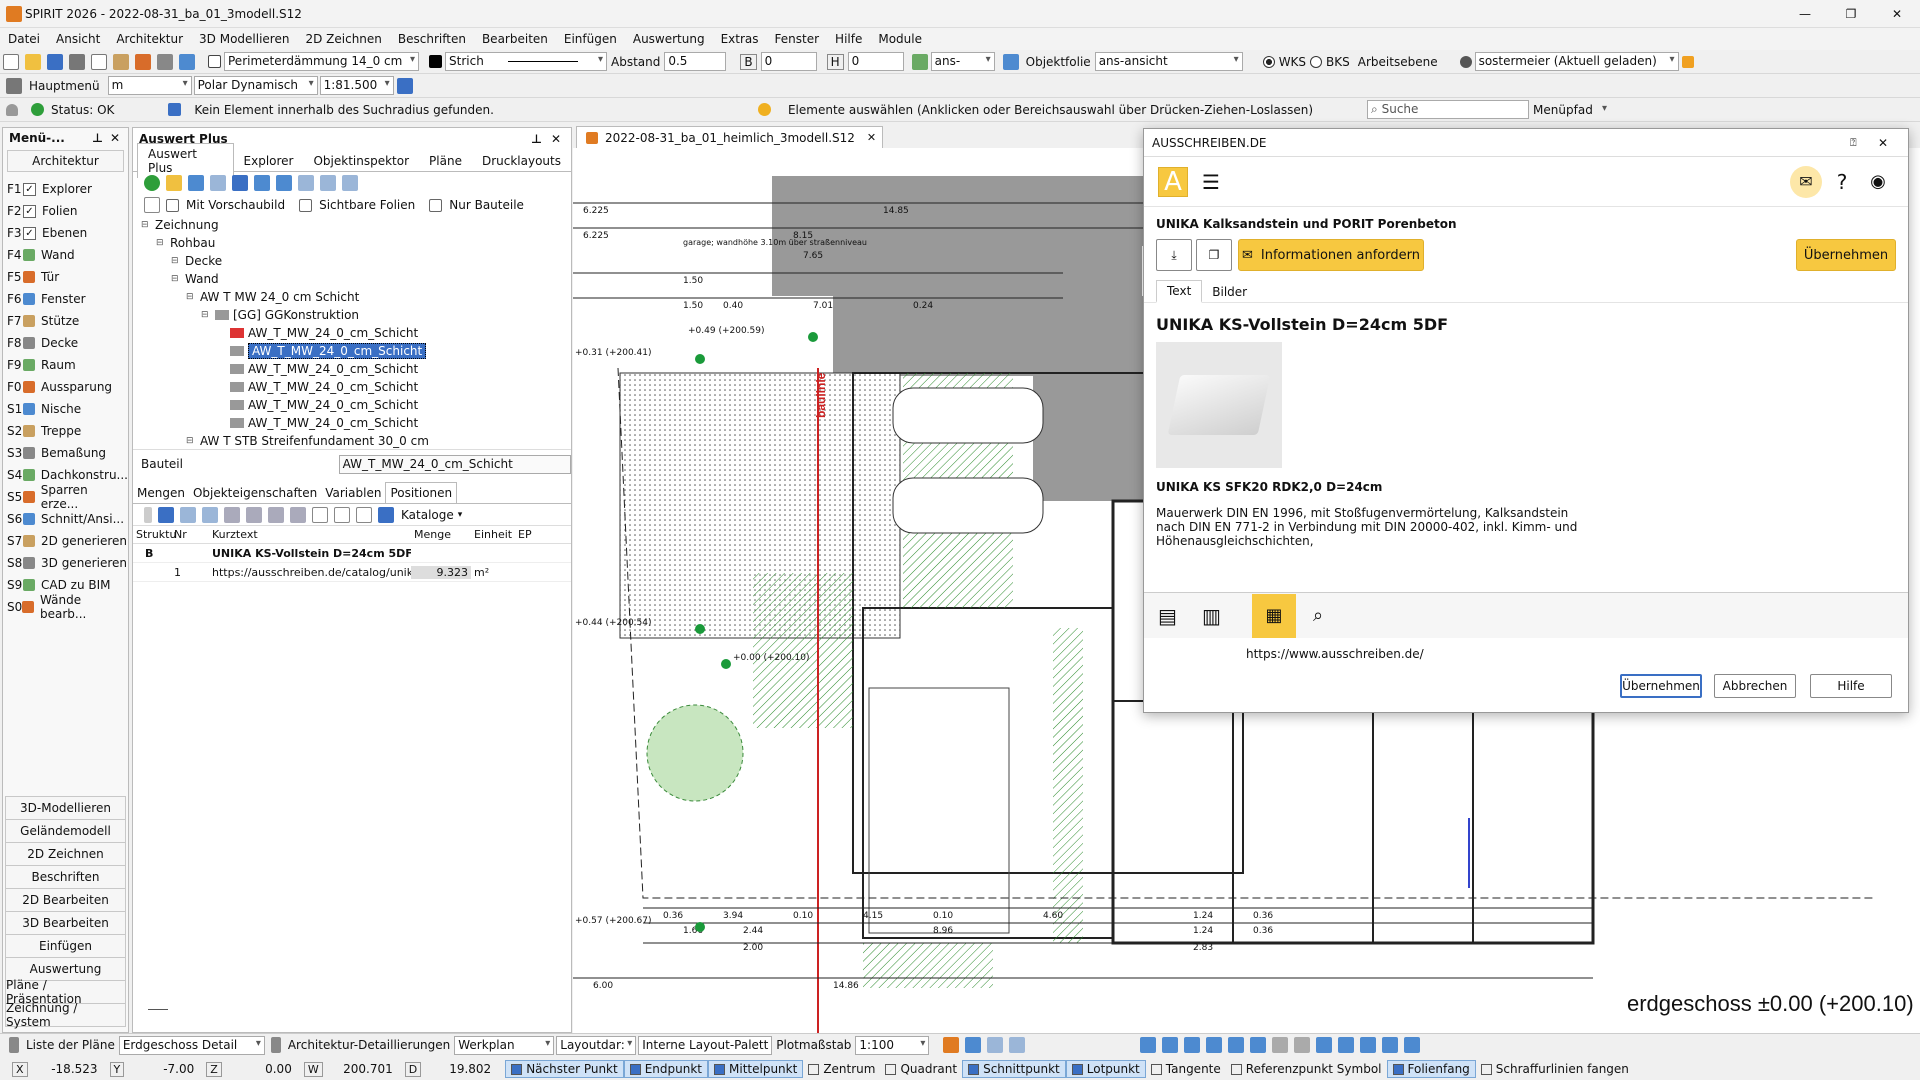 This screenshot has width=1920, height=1080. What do you see at coordinates (1346, 1045) in the screenshot?
I see `osnap-icon` at bounding box center [1346, 1045].